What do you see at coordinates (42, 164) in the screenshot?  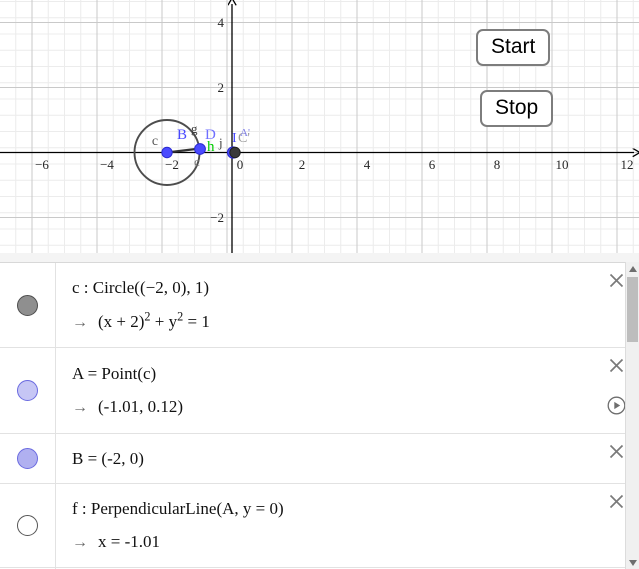 I see `xtick--6: −6` at bounding box center [42, 164].